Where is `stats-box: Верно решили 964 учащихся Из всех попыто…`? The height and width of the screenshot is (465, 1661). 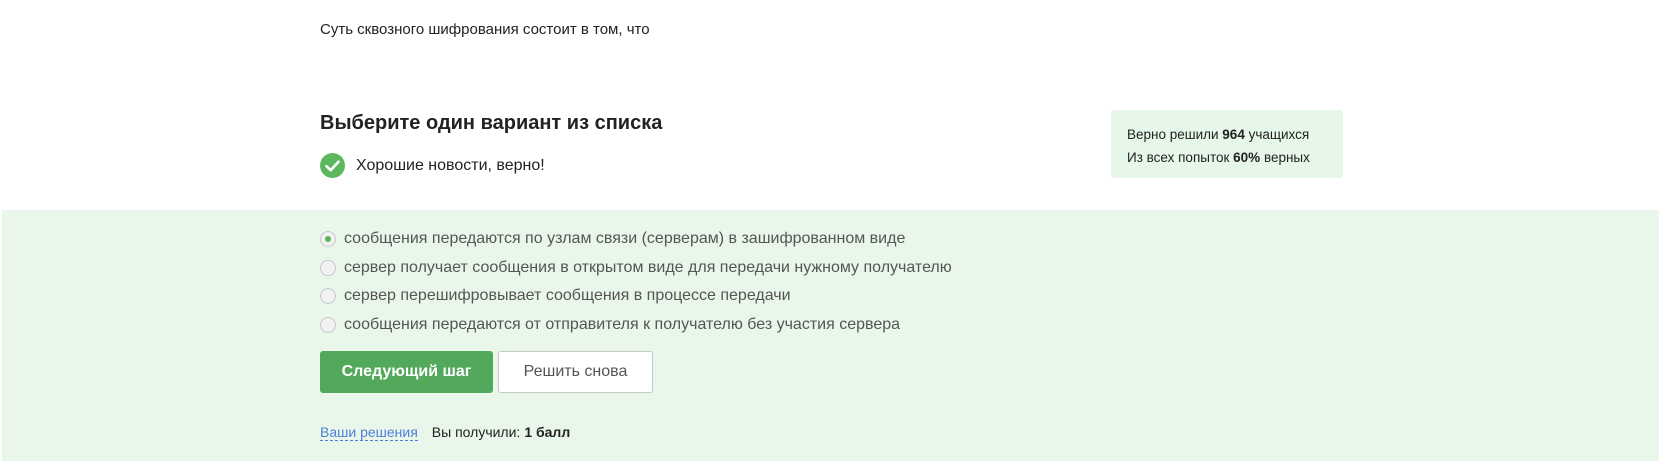
stats-box: Верно решили 964 учащихся Из всех попыто… is located at coordinates (1227, 144).